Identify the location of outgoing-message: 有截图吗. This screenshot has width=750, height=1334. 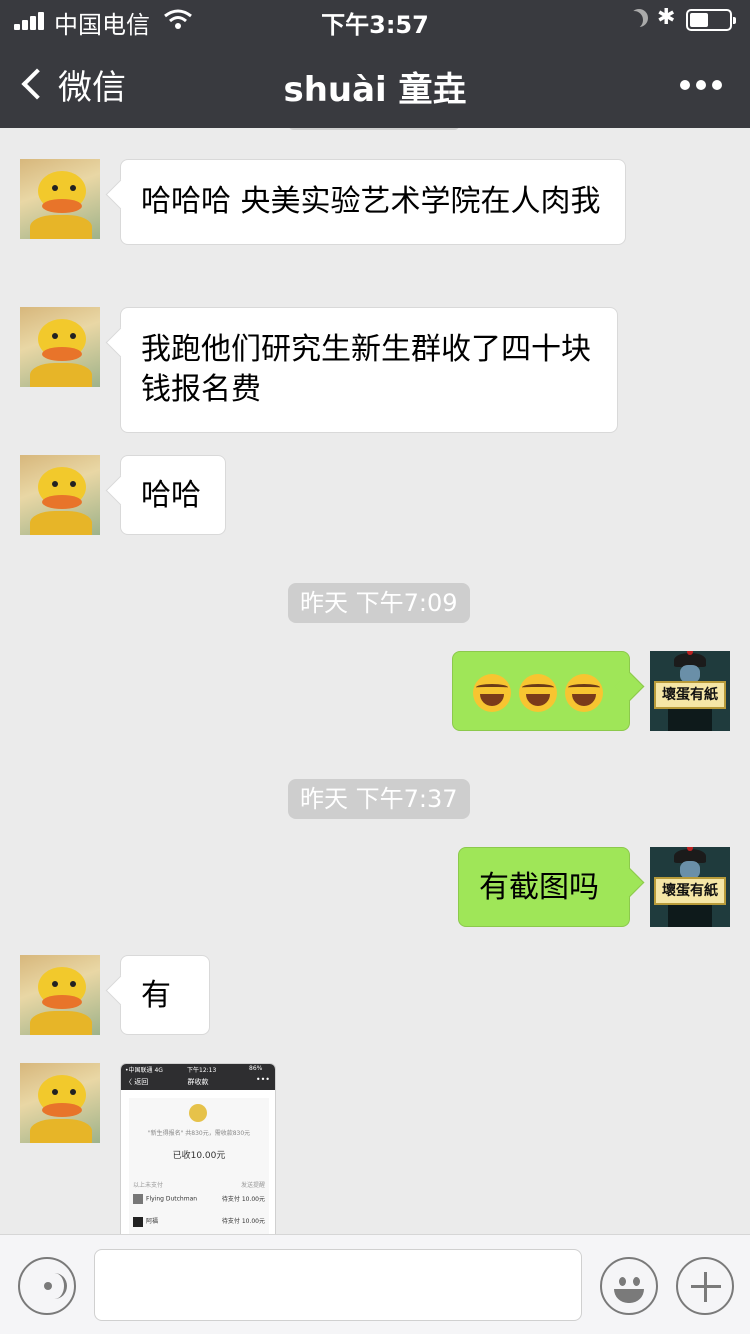
(544, 887).